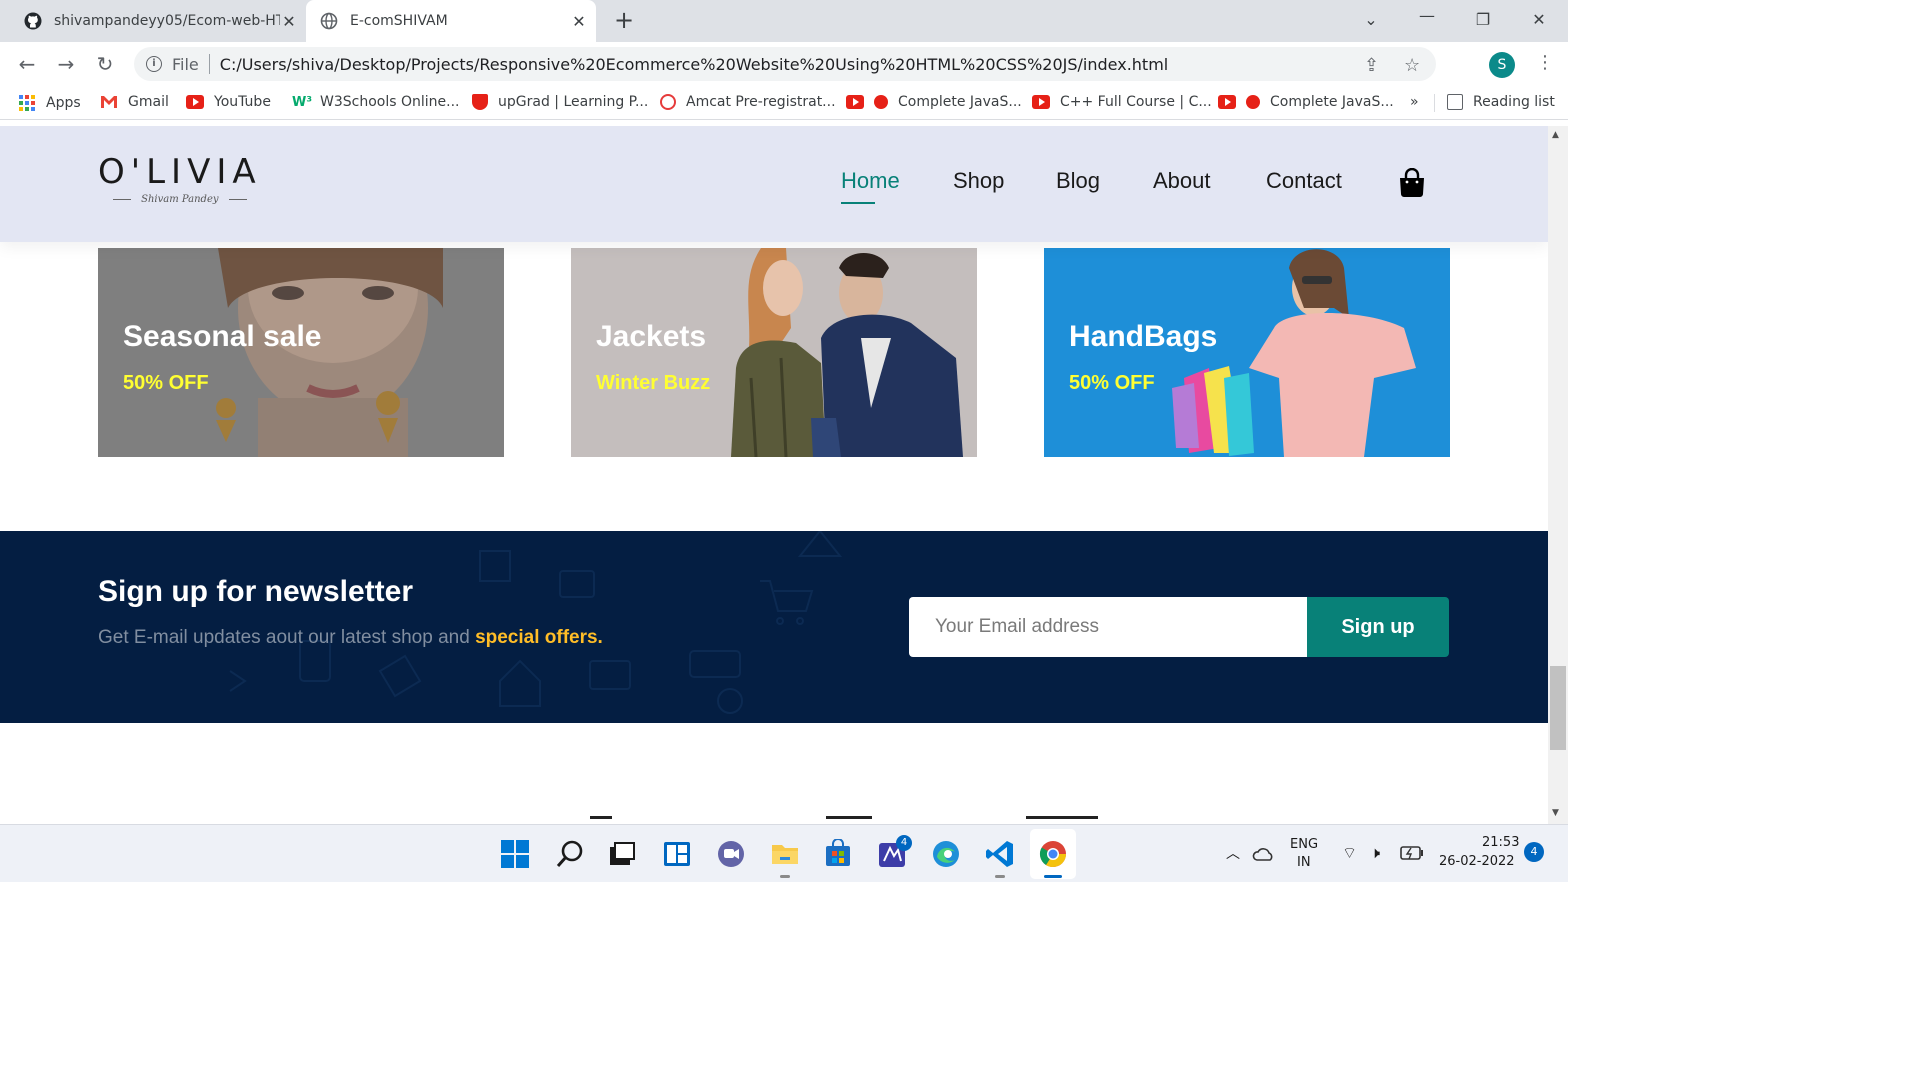 Image resolution: width=1920 pixels, height=1080 pixels. What do you see at coordinates (27, 103) in the screenshot?
I see `apps-grid-icon` at bounding box center [27, 103].